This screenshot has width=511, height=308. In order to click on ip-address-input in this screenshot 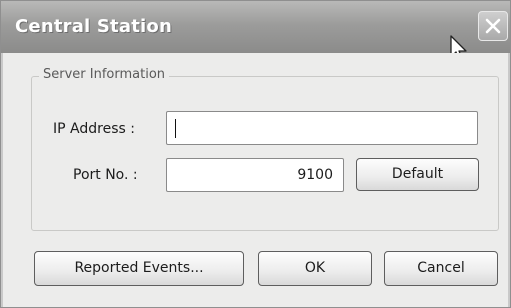, I will do `click(322, 128)`.